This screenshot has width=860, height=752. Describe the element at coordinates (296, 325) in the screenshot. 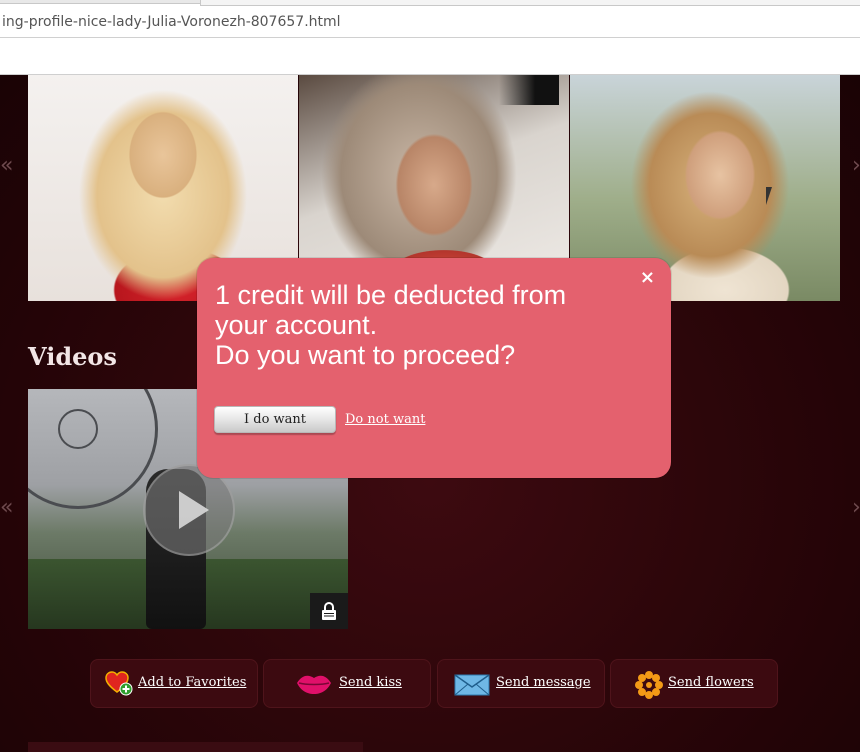

I see `dialog-message-line-2: your account.` at that location.